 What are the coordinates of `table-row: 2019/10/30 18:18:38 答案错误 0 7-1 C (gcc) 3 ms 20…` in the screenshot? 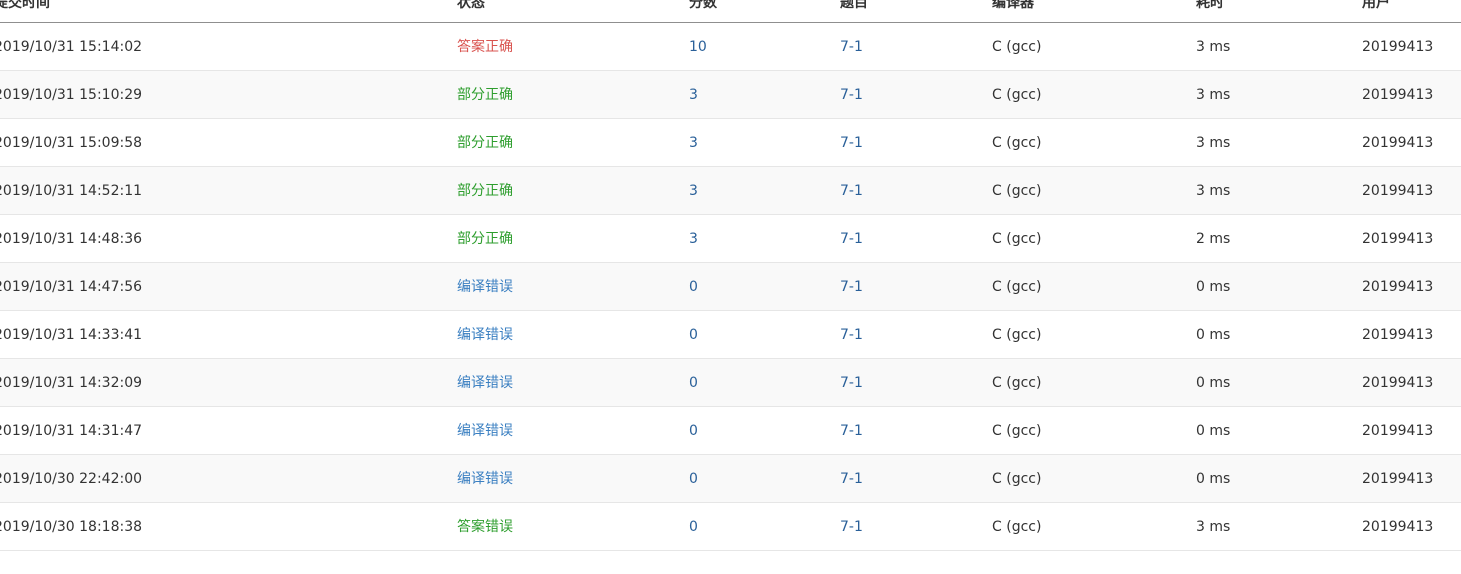 It's located at (730, 527).